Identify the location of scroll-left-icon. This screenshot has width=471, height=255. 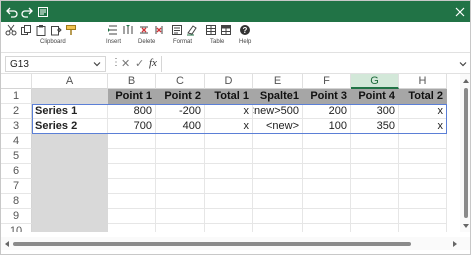
(7, 244).